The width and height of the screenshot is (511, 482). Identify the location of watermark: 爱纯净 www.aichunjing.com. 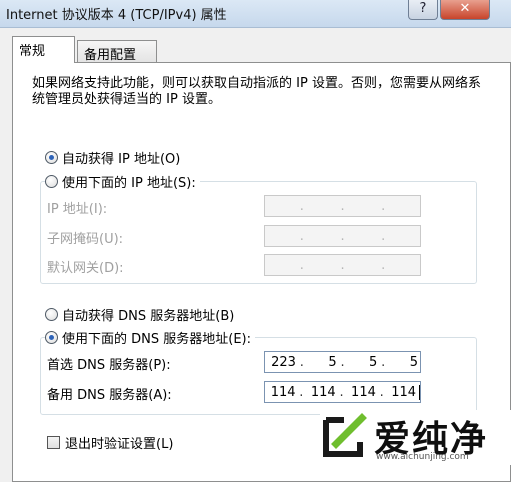
(415, 437).